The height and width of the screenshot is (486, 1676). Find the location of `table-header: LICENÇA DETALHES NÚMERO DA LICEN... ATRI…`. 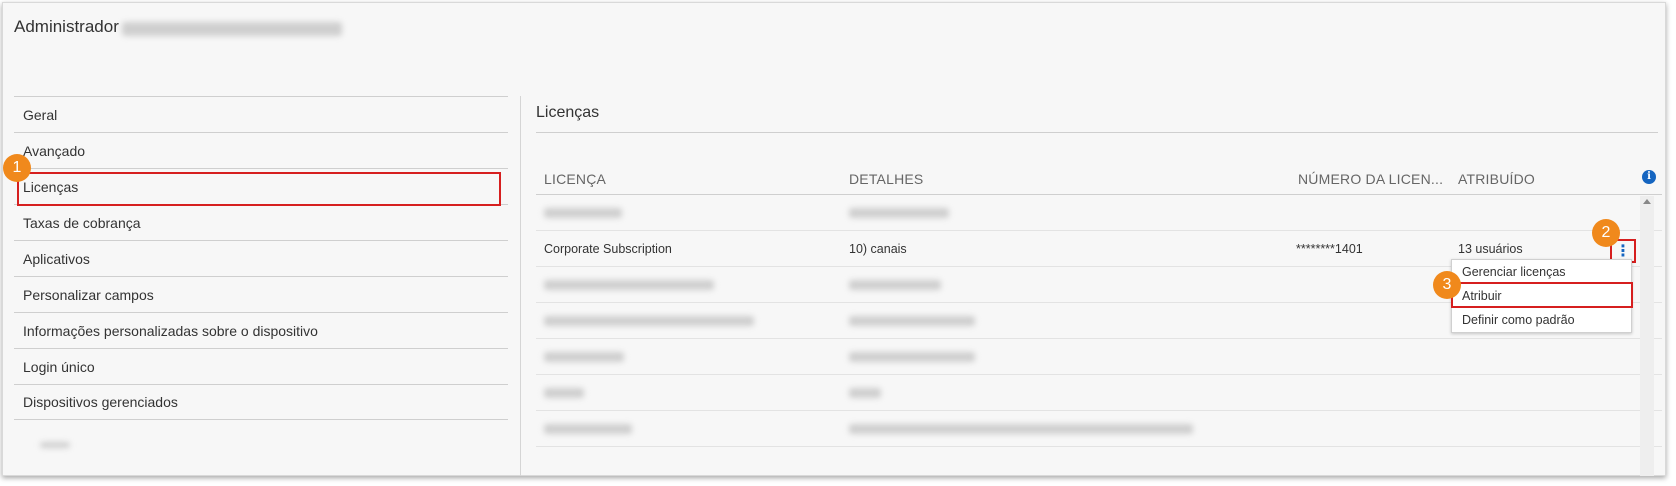

table-header: LICENÇA DETALHES NÚMERO DA LICEN... ATRI… is located at coordinates (1099, 179).